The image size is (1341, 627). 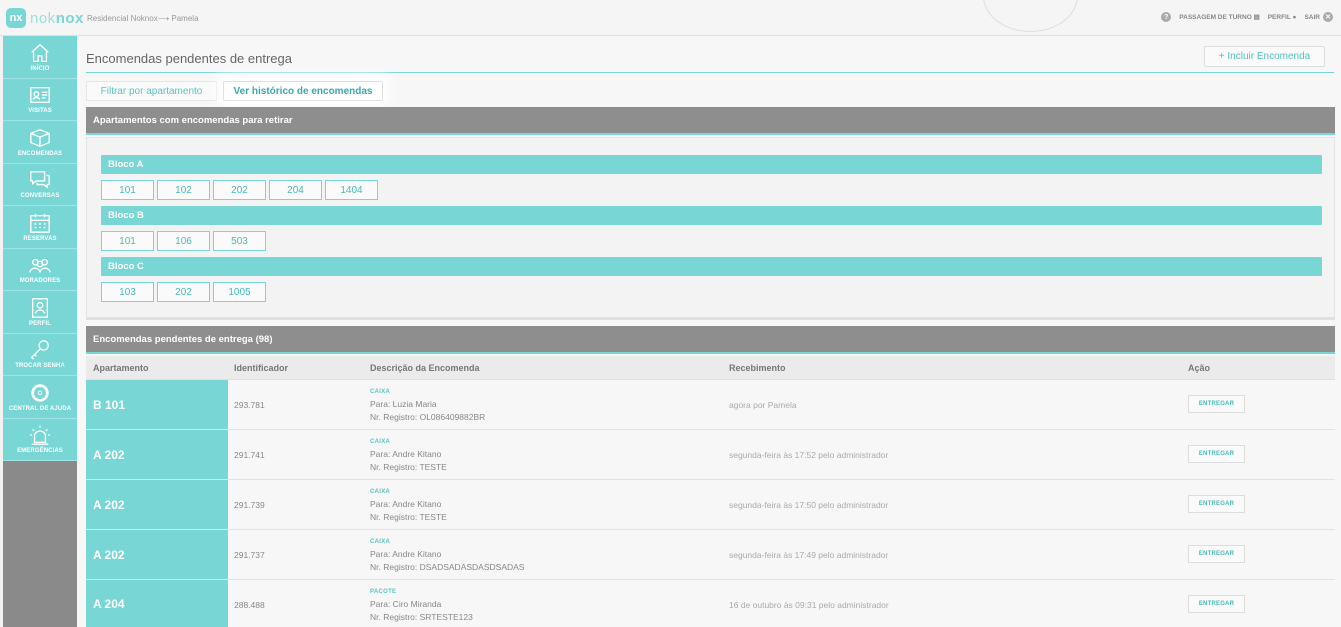 I want to click on sidebar-item-encomendas: ENCOMENDAS, so click(x=40, y=142).